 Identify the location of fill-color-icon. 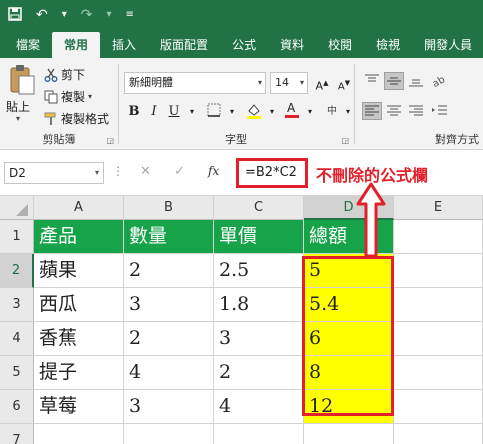
(254, 112).